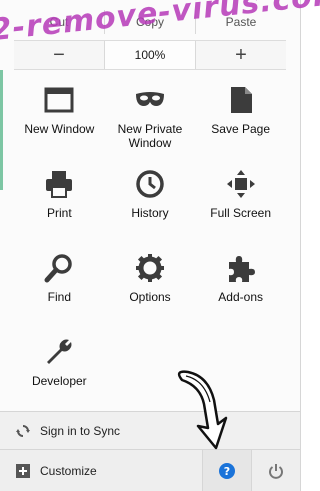 The width and height of the screenshot is (320, 491). I want to click on sign-in-to-sync-button: Sign in to Sync, so click(150, 430).